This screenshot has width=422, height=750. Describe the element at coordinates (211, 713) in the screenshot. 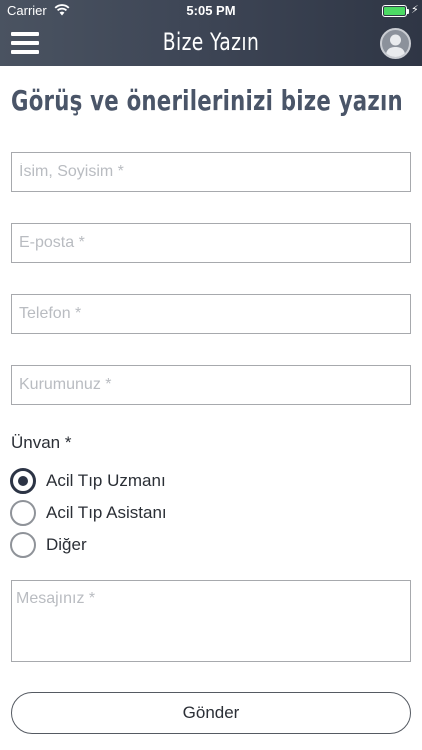

I see `submit-button: Gönder` at that location.